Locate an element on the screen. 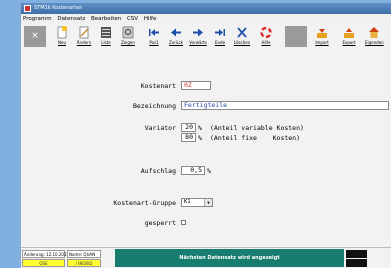 The image size is (391, 268). close-button: × is located at coordinates (35, 36).